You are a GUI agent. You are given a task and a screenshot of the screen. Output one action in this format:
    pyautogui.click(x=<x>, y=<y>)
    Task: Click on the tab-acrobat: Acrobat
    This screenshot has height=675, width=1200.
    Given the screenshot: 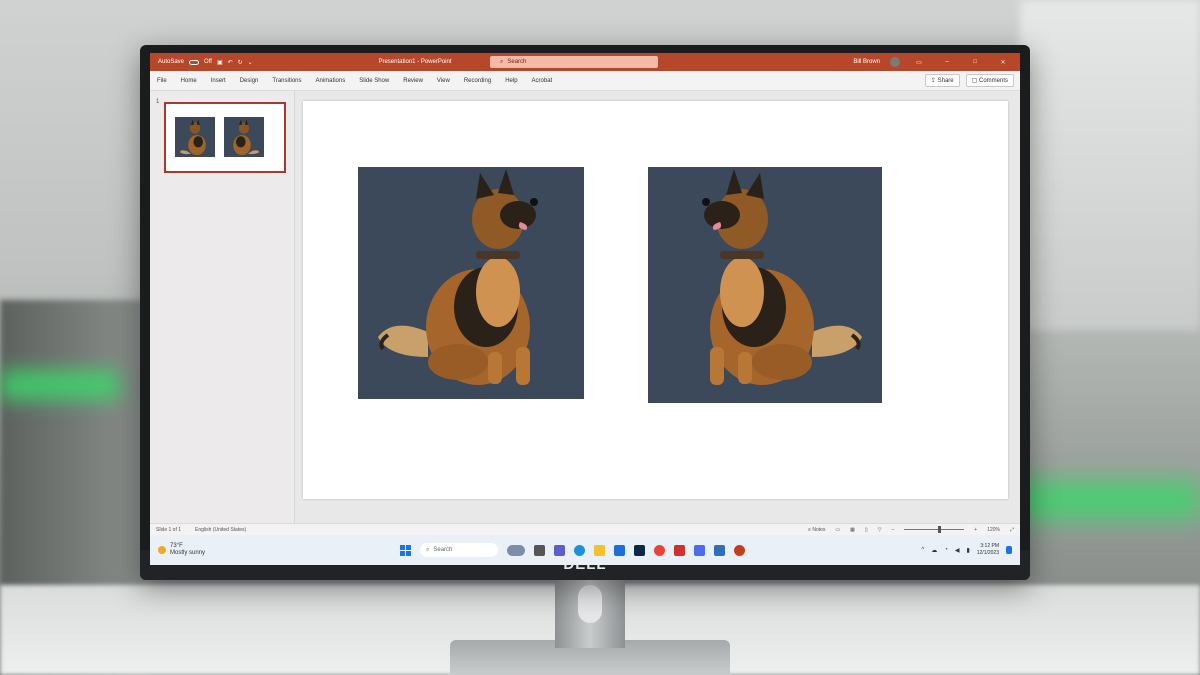 What is the action you would take?
    pyautogui.click(x=542, y=81)
    